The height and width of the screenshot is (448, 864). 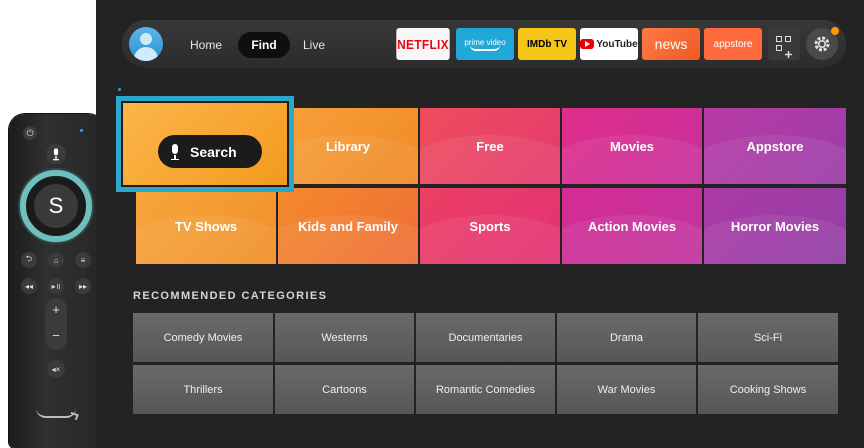 I want to click on tile-free: Free, so click(x=490, y=146).